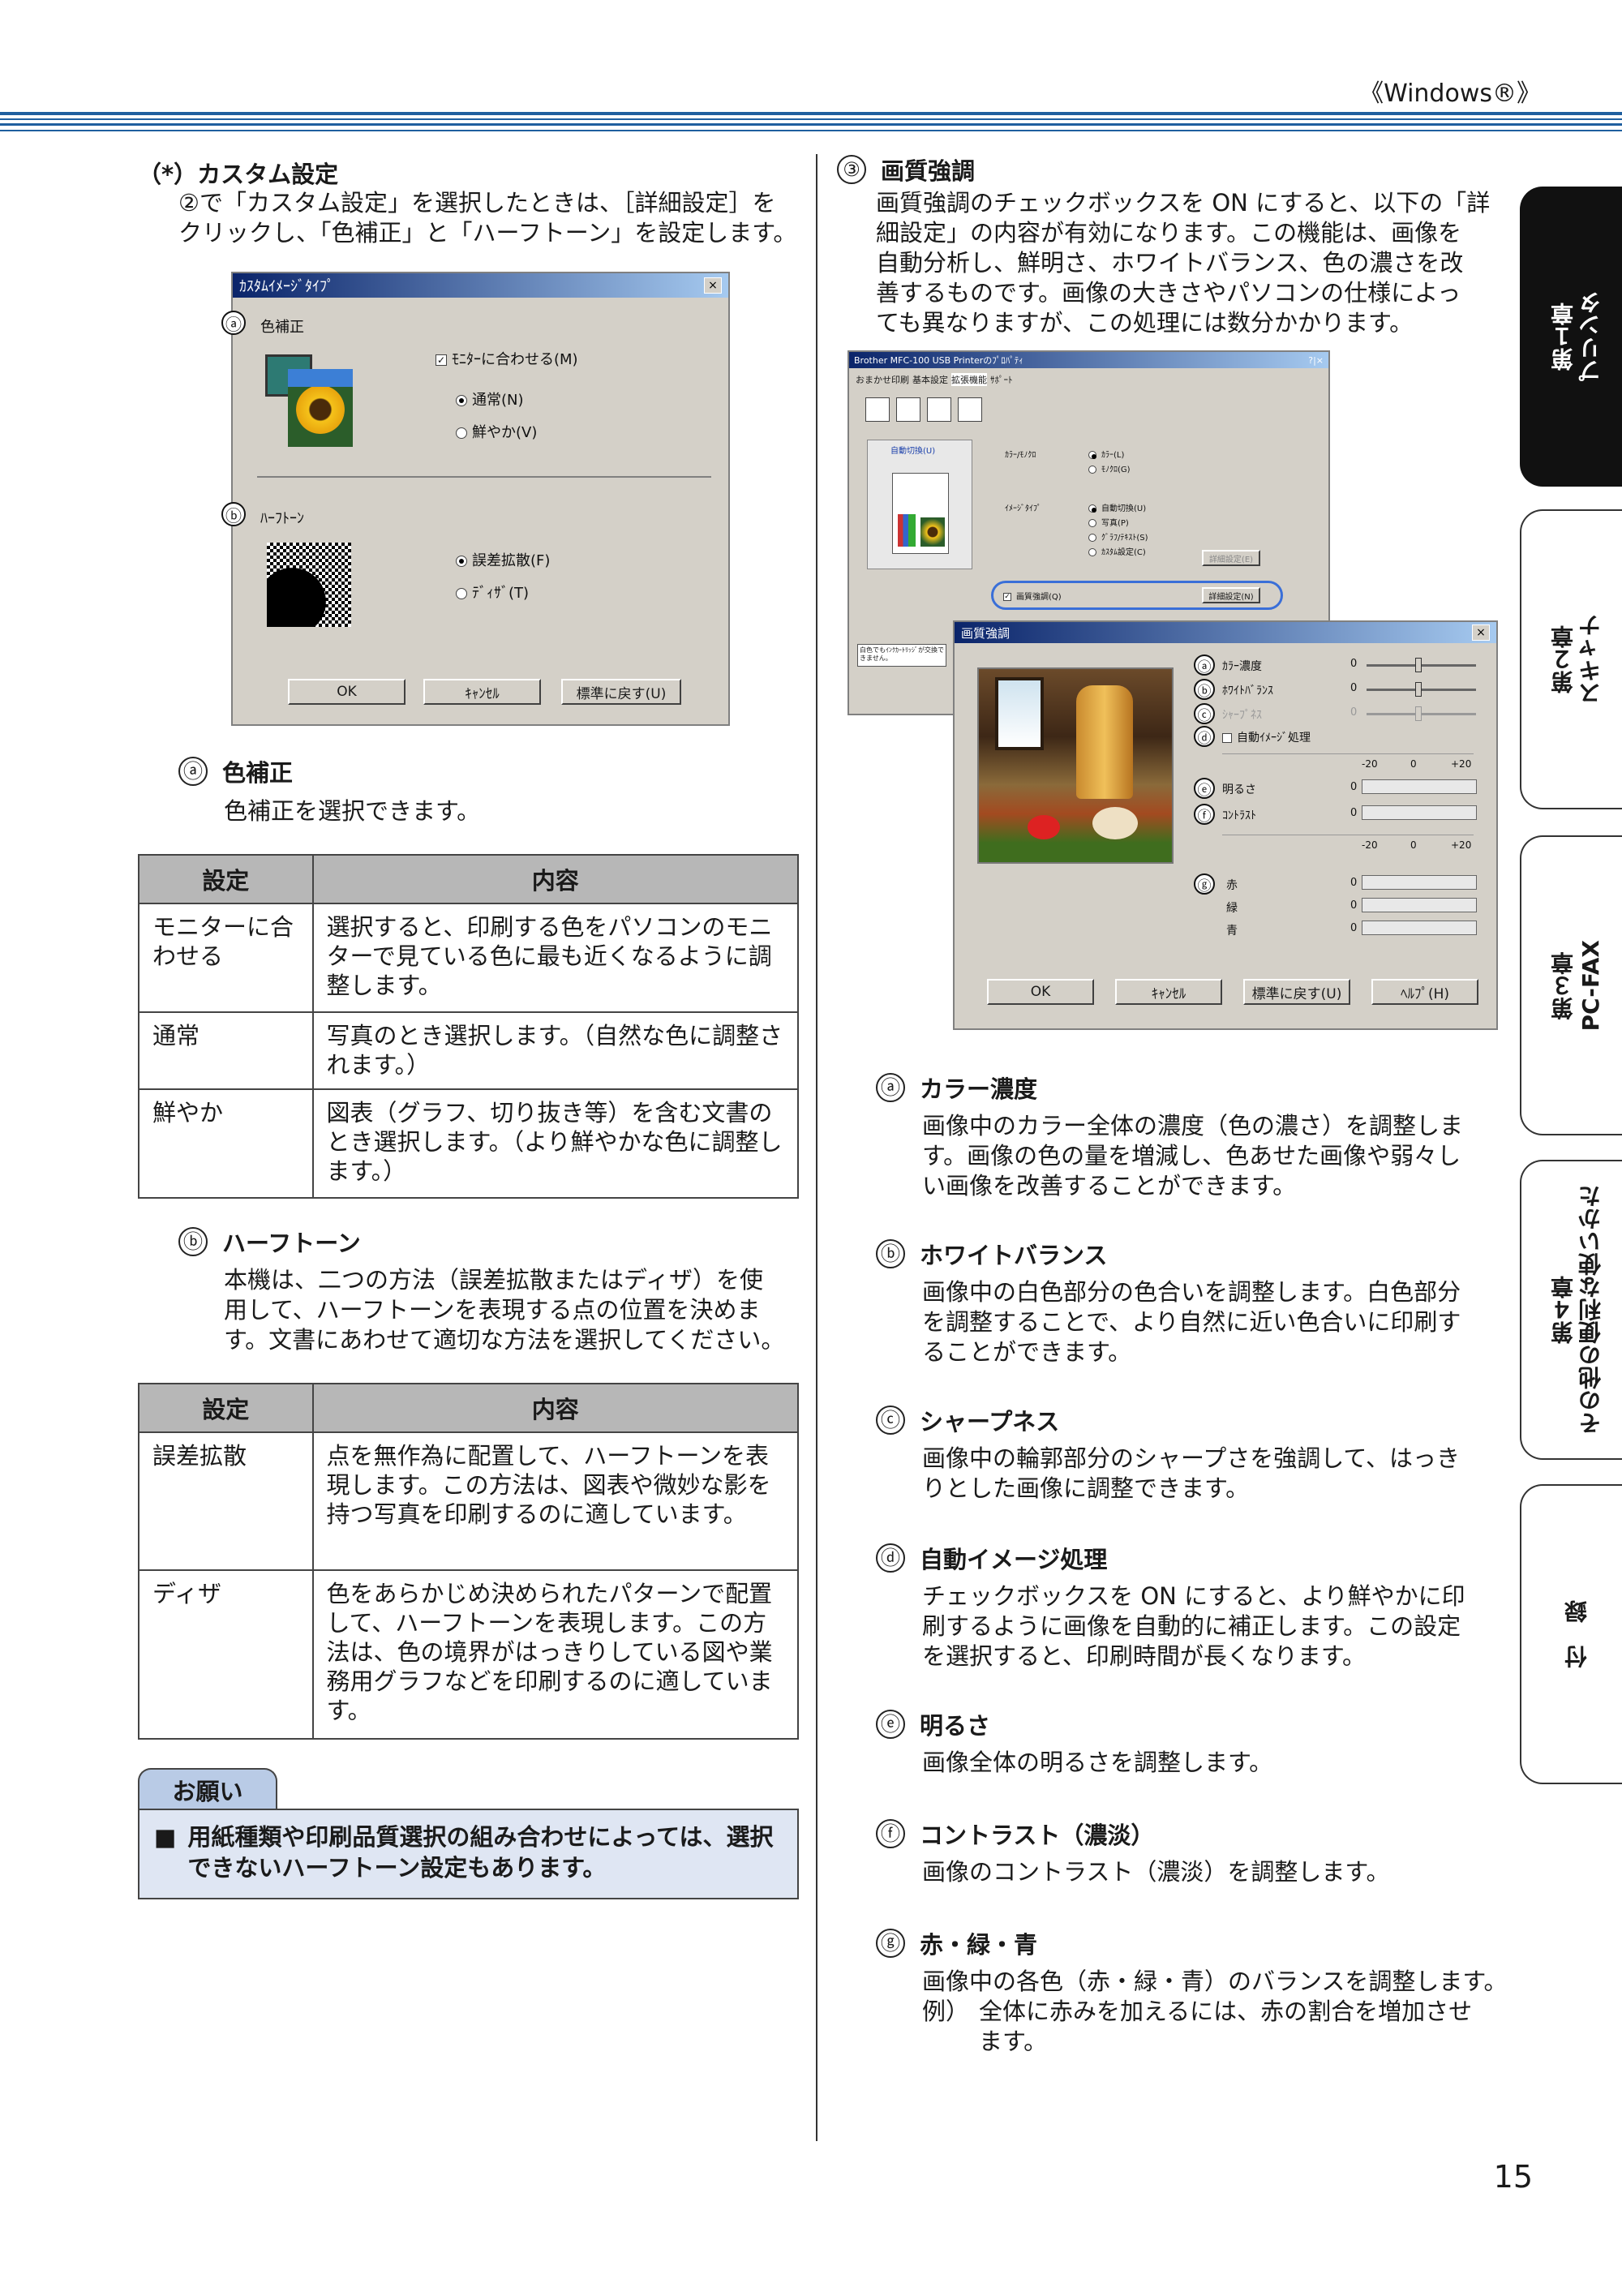 The width and height of the screenshot is (1622, 2296). Describe the element at coordinates (282, 518) in the screenshot. I see `halftone-label: ﾊｰﾌﾄｰﾝ` at that location.